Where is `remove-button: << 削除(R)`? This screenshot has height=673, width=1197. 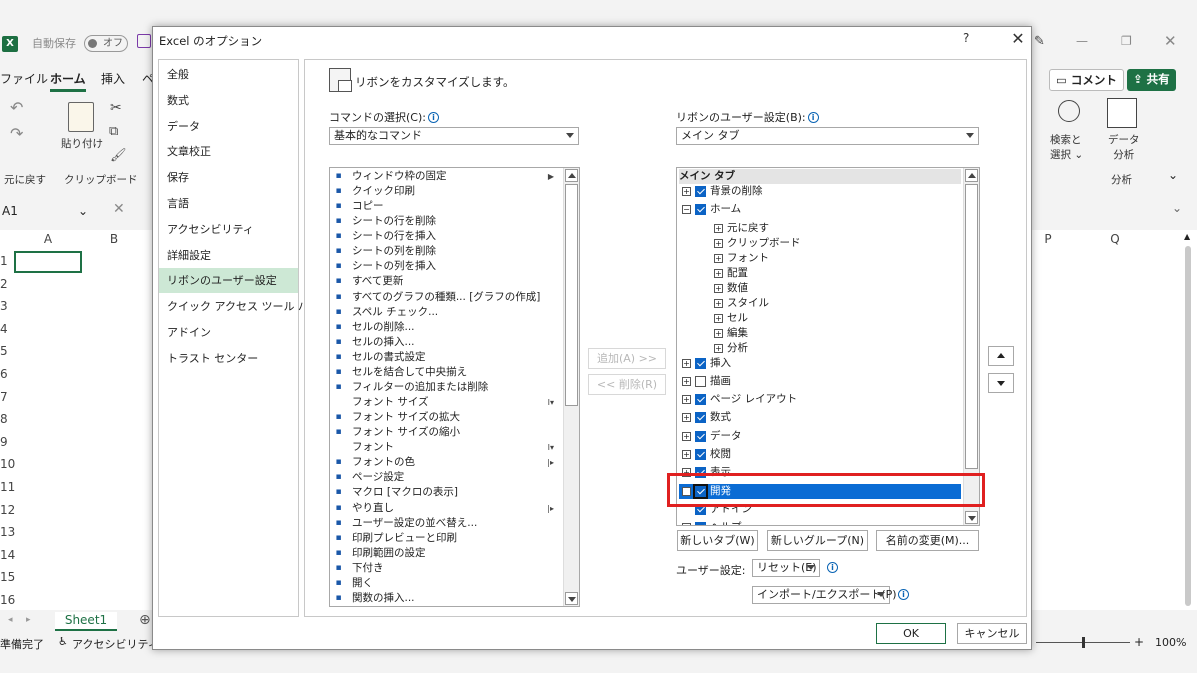
remove-button: << 削除(R) is located at coordinates (627, 384).